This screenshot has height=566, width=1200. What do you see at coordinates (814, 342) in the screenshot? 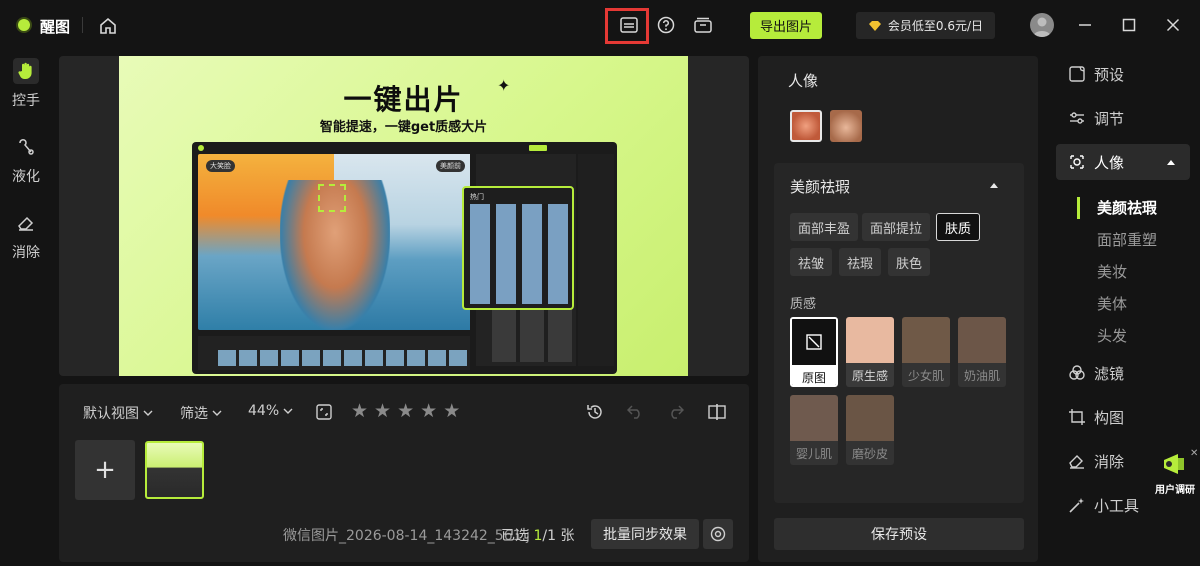
I see `no-effect-icon` at bounding box center [814, 342].